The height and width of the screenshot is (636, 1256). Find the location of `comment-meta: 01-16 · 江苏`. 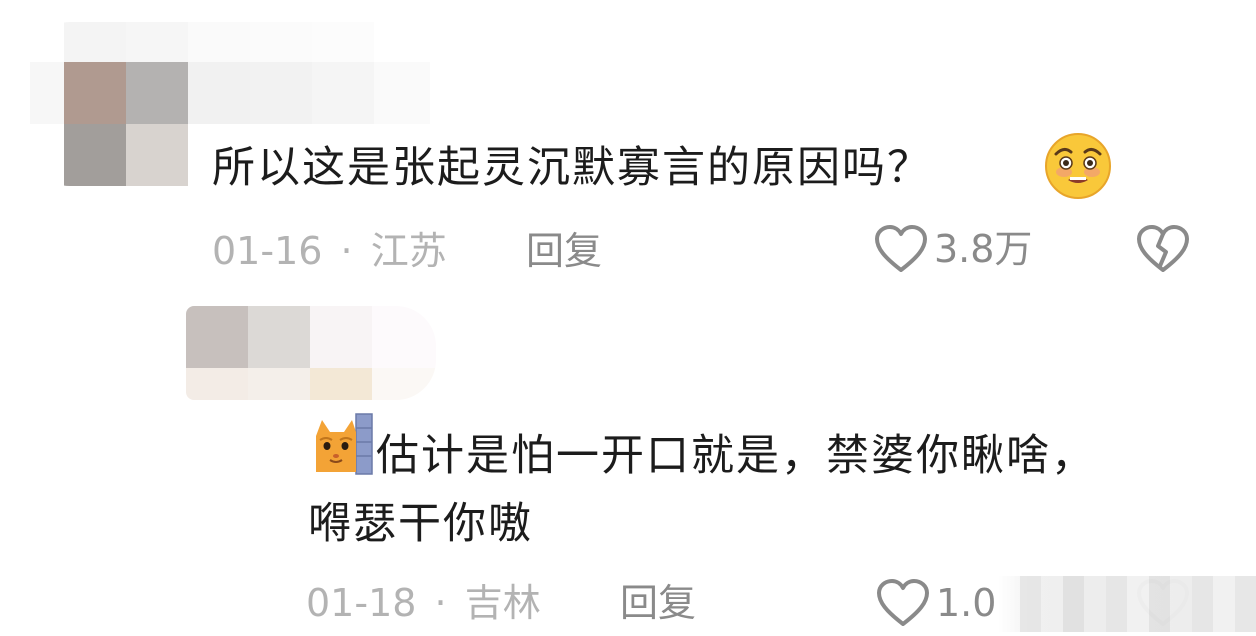

comment-meta: 01-16 · 江苏 is located at coordinates (329, 251).